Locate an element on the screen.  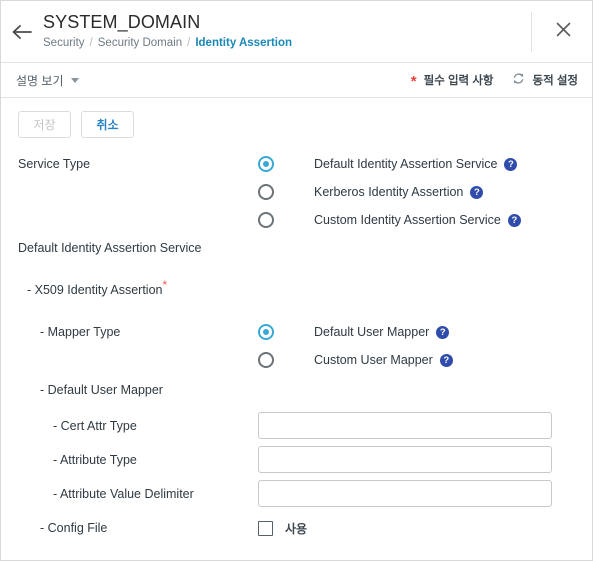
arrow-left-icon is located at coordinates (22, 32).